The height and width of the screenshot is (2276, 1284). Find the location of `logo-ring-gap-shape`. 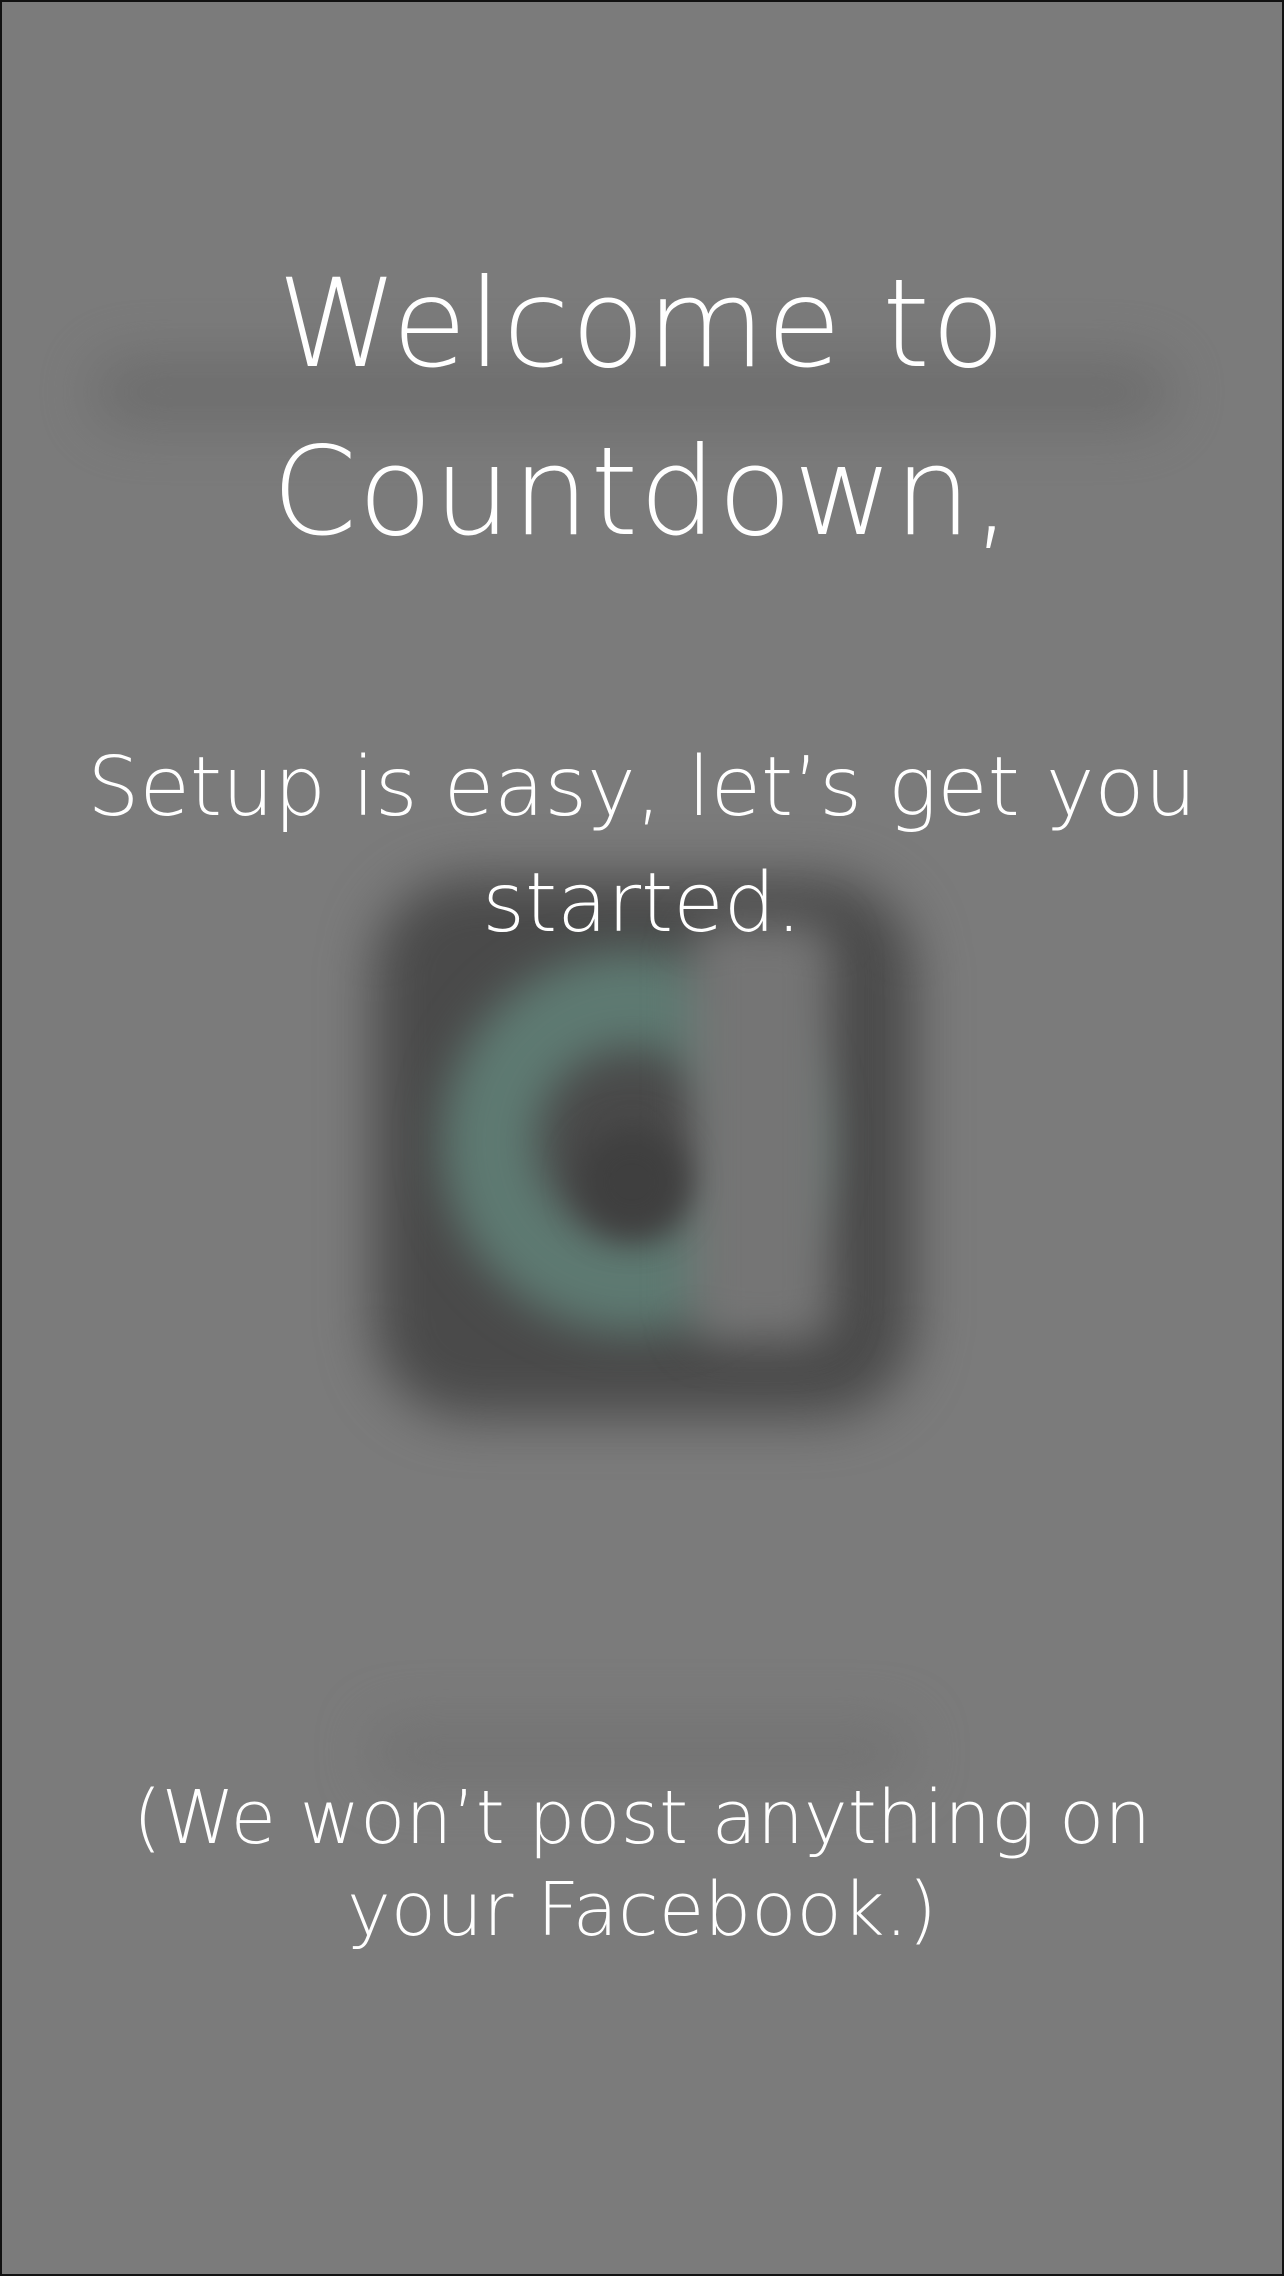

logo-ring-gap-shape is located at coordinates (762, 1132).